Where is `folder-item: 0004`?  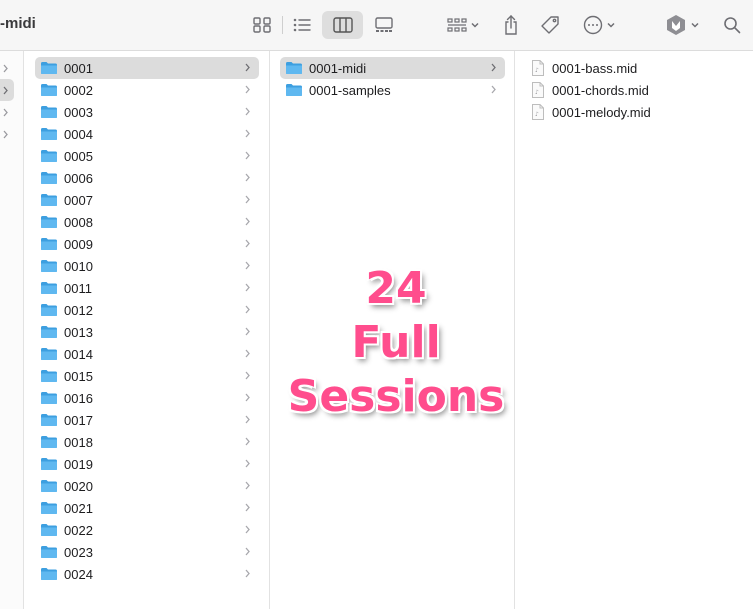
folder-item: 0004 is located at coordinates (147, 134).